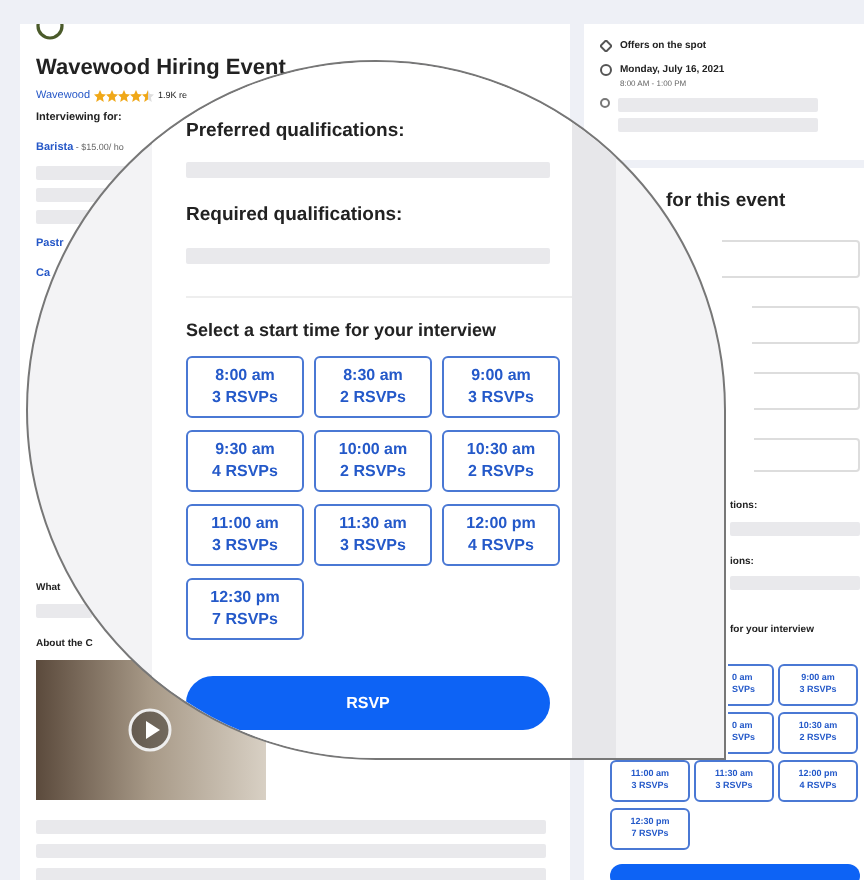  What do you see at coordinates (64, 611) in the screenshot?
I see `placeholder-bar` at bounding box center [64, 611].